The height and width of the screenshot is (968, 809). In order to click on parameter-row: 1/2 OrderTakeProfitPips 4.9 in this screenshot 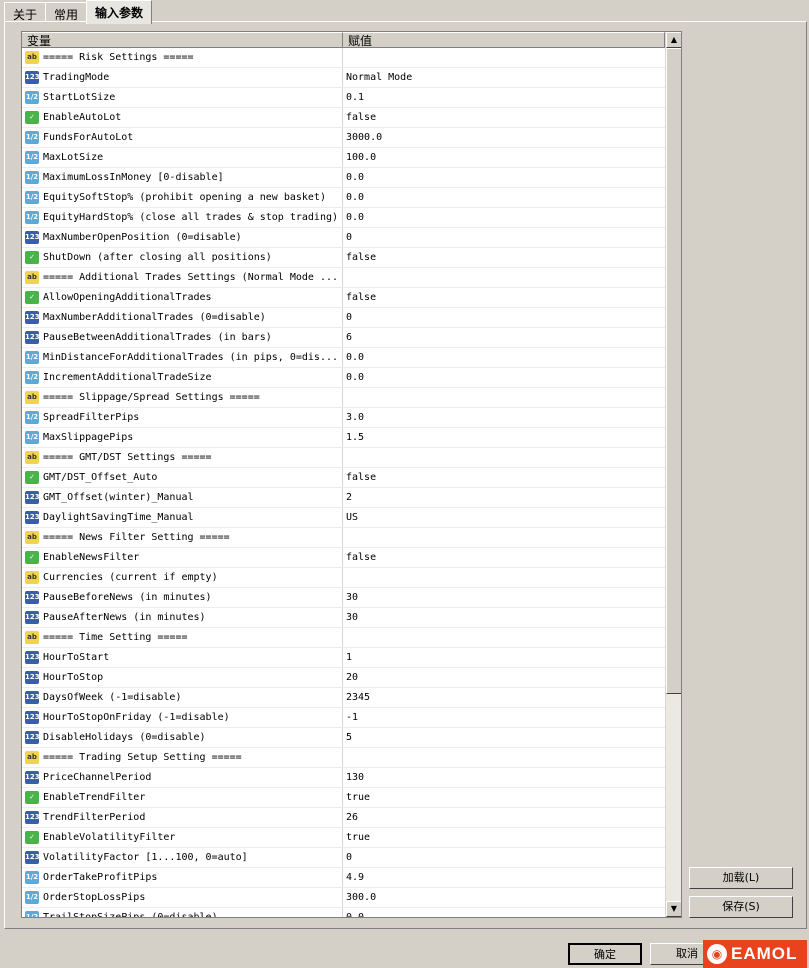, I will do `click(343, 878)`.